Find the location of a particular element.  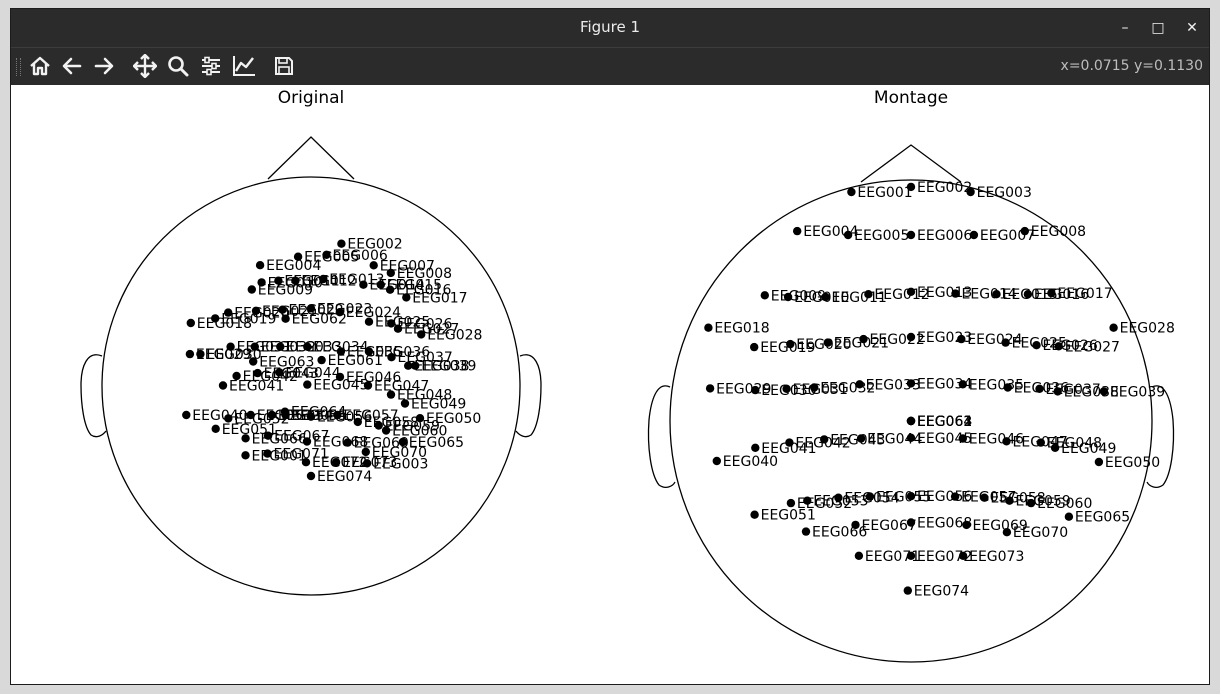

toolbar-grip is located at coordinates (18, 67).